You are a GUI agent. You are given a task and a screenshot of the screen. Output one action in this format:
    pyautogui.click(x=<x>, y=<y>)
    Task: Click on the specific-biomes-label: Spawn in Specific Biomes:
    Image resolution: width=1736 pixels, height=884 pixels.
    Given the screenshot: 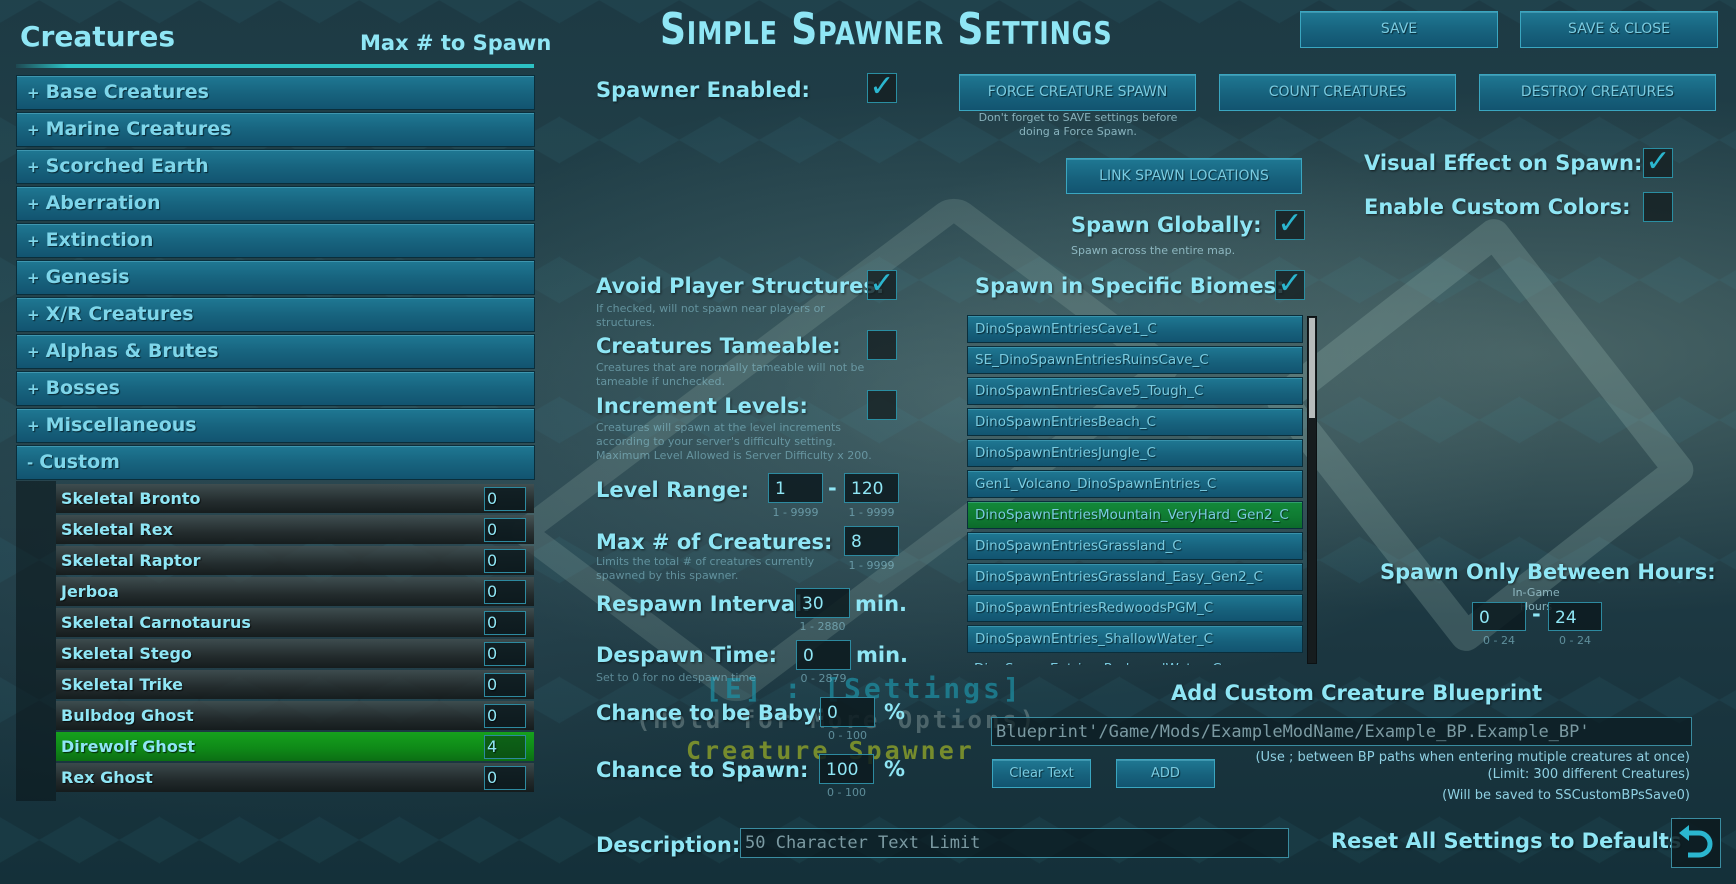 What is the action you would take?
    pyautogui.click(x=1130, y=286)
    